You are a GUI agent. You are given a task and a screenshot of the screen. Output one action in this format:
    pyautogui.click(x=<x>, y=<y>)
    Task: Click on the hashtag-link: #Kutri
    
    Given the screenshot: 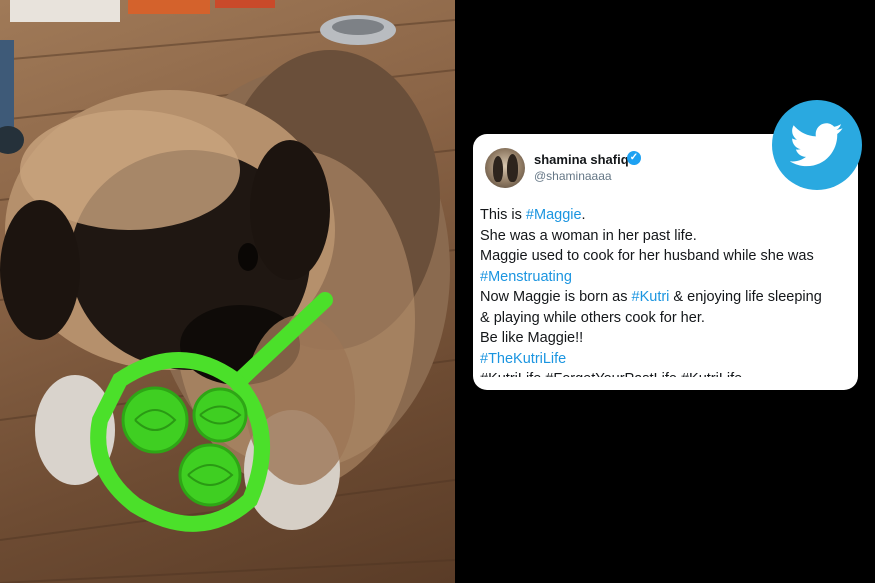 What is the action you would take?
    pyautogui.click(x=651, y=297)
    